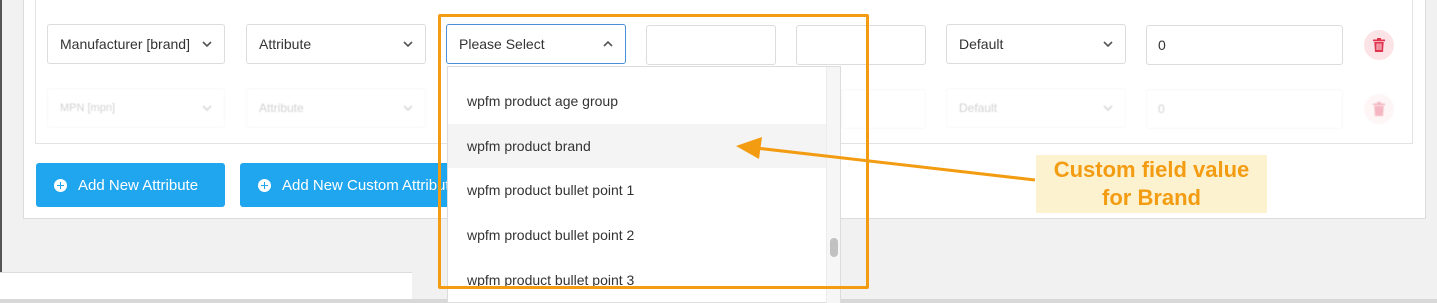 Image resolution: width=1437 pixels, height=303 pixels. What do you see at coordinates (886, 159) in the screenshot?
I see `annotation-arrow` at bounding box center [886, 159].